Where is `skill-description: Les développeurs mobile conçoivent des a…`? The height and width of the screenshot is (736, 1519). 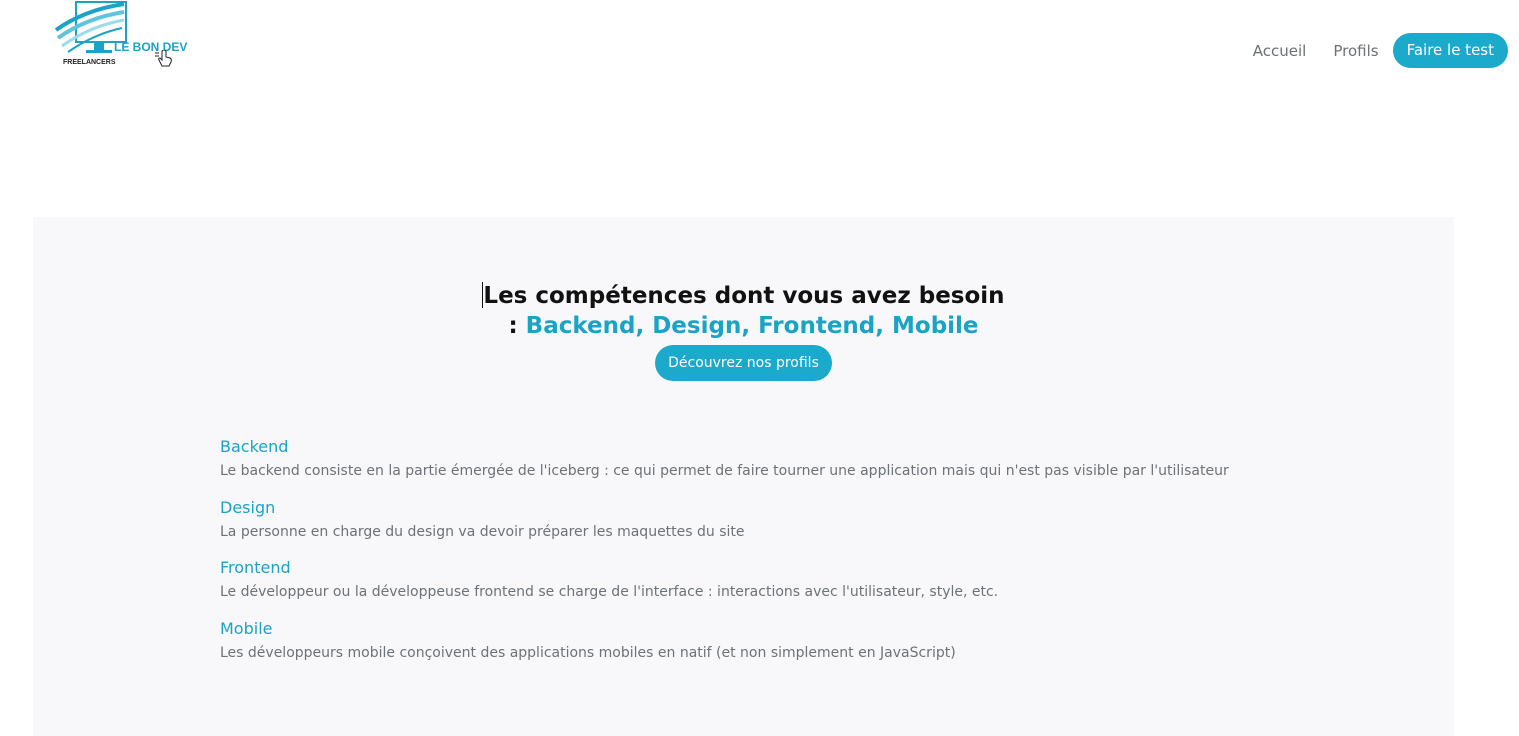 skill-description: Les développeurs mobile conçoivent des a… is located at coordinates (588, 652).